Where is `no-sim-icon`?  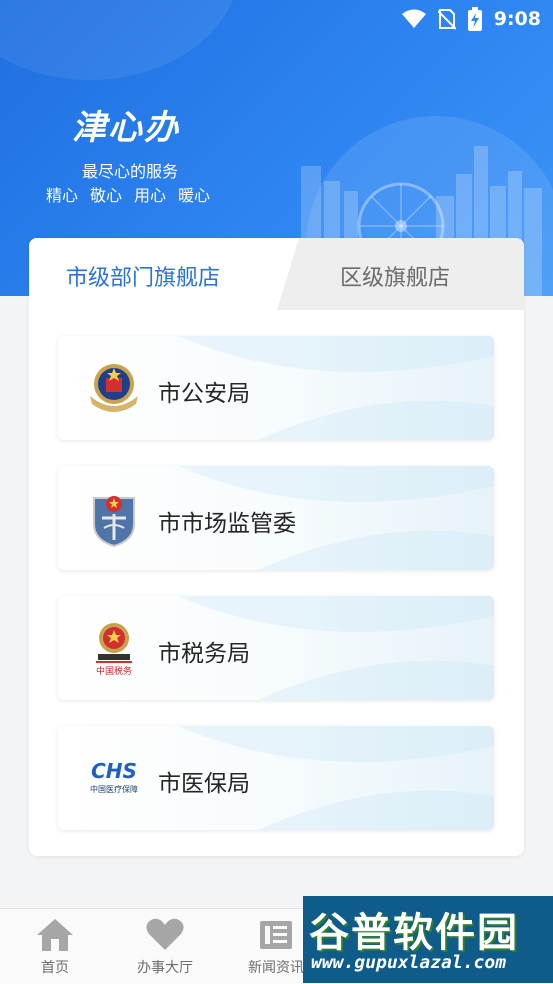 no-sim-icon is located at coordinates (446, 19).